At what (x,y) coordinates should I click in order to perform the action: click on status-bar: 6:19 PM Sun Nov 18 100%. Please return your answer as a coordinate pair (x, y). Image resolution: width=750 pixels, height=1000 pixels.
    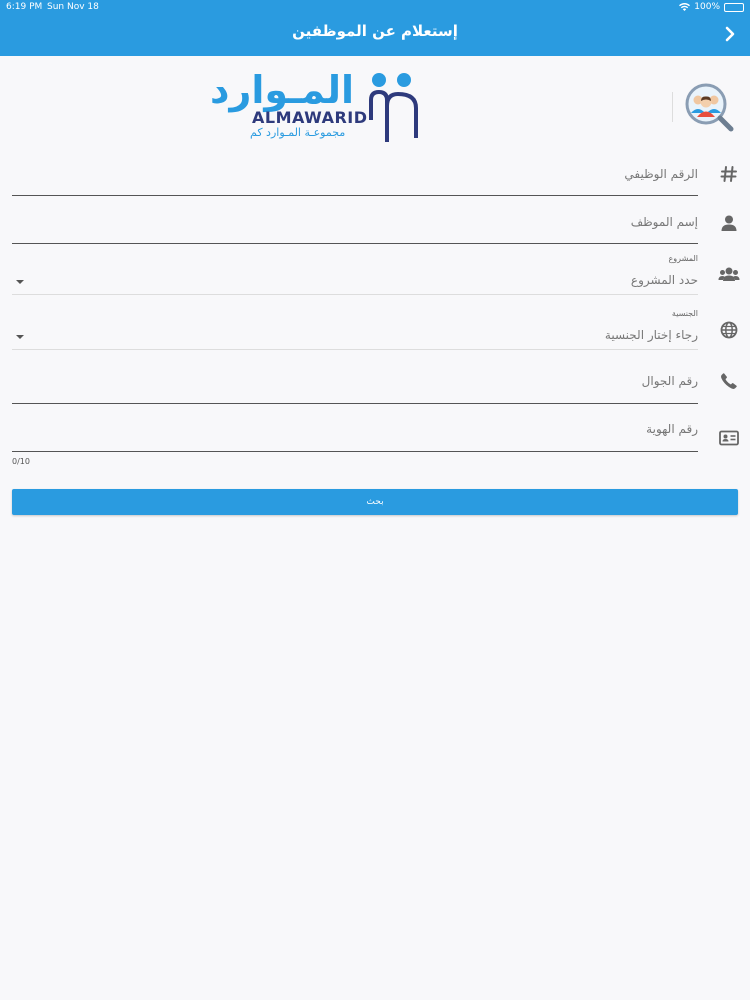
    Looking at the image, I should click on (375, 7).